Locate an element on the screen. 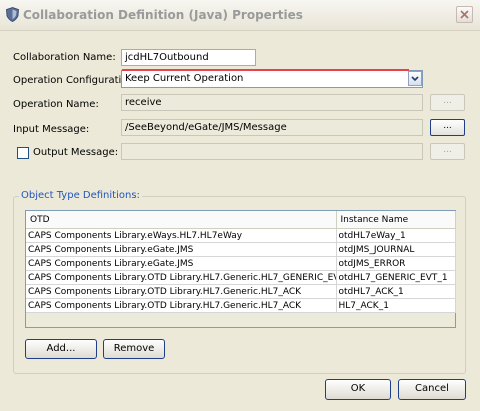 Image resolution: width=480 pixels, height=411 pixels. remove-button: Remove is located at coordinates (134, 349).